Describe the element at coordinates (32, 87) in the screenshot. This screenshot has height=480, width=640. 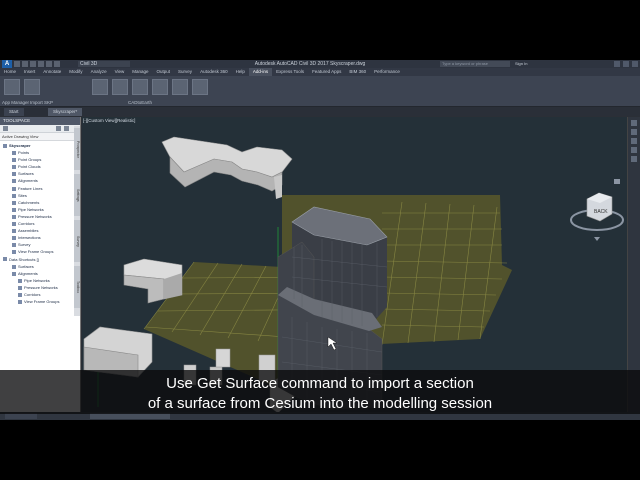
I see `import-skp-button` at that location.